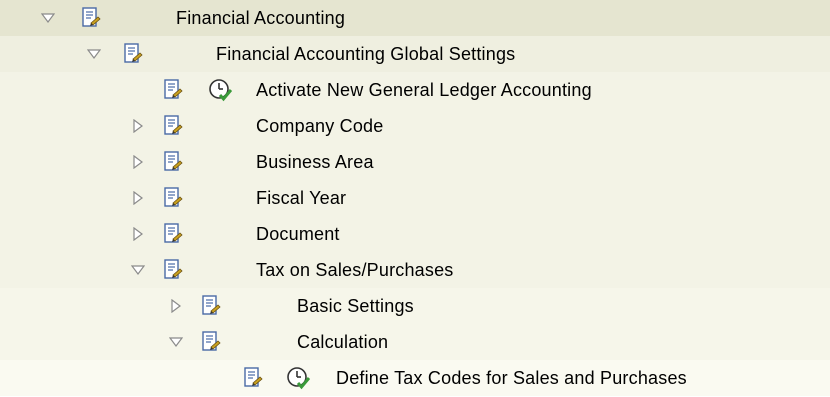  I want to click on tree-node-activate-new-general-ledger-accounting: Activate New General Ledger Accounting, so click(415, 90).